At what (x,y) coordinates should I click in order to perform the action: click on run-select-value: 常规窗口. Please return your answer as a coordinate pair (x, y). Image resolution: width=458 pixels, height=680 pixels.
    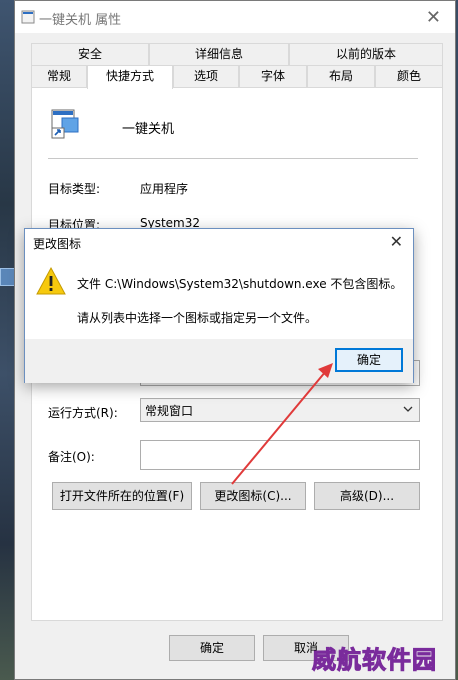
    Looking at the image, I should click on (169, 411).